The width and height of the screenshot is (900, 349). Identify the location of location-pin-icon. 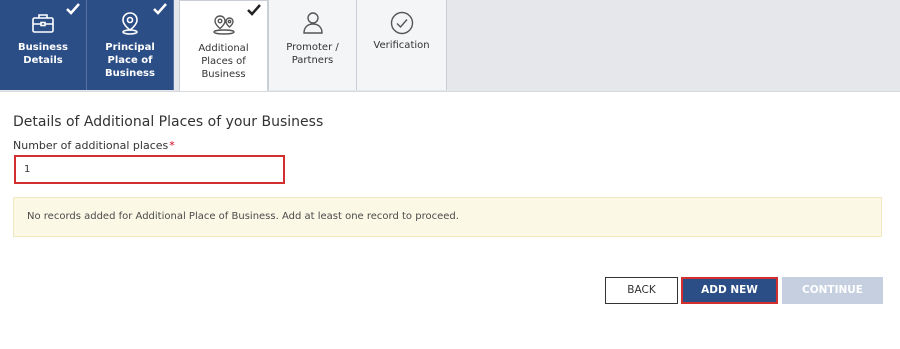
(130, 23).